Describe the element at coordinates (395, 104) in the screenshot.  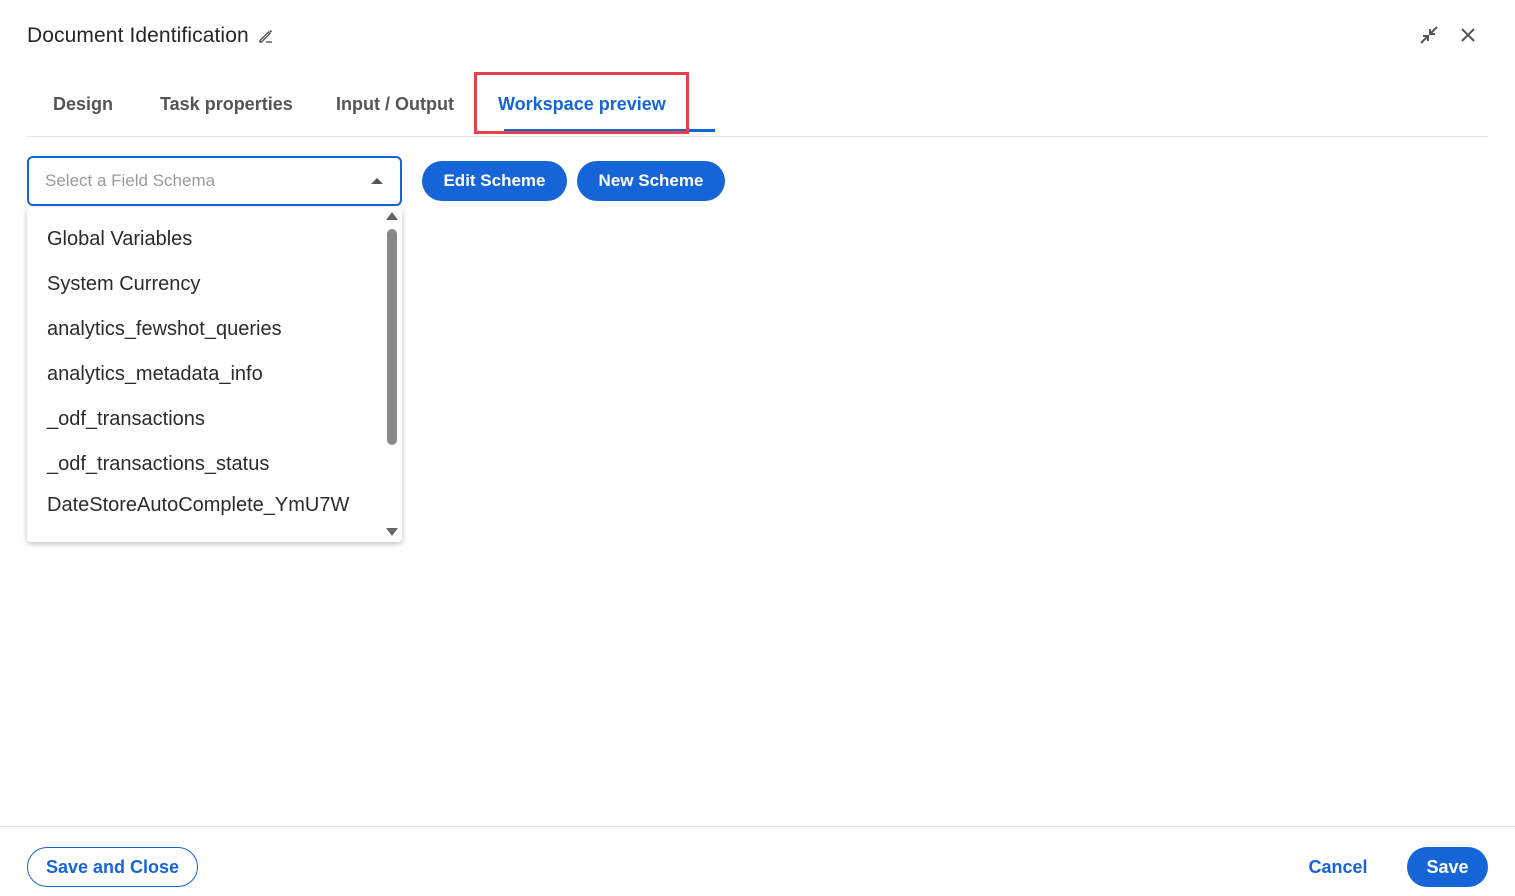
I see `tab-input-output: Input / Output` at that location.